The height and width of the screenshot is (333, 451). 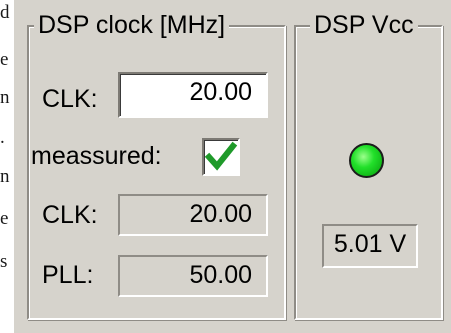 I want to click on vcc-voltage-value: 5.01 V, so click(x=370, y=246).